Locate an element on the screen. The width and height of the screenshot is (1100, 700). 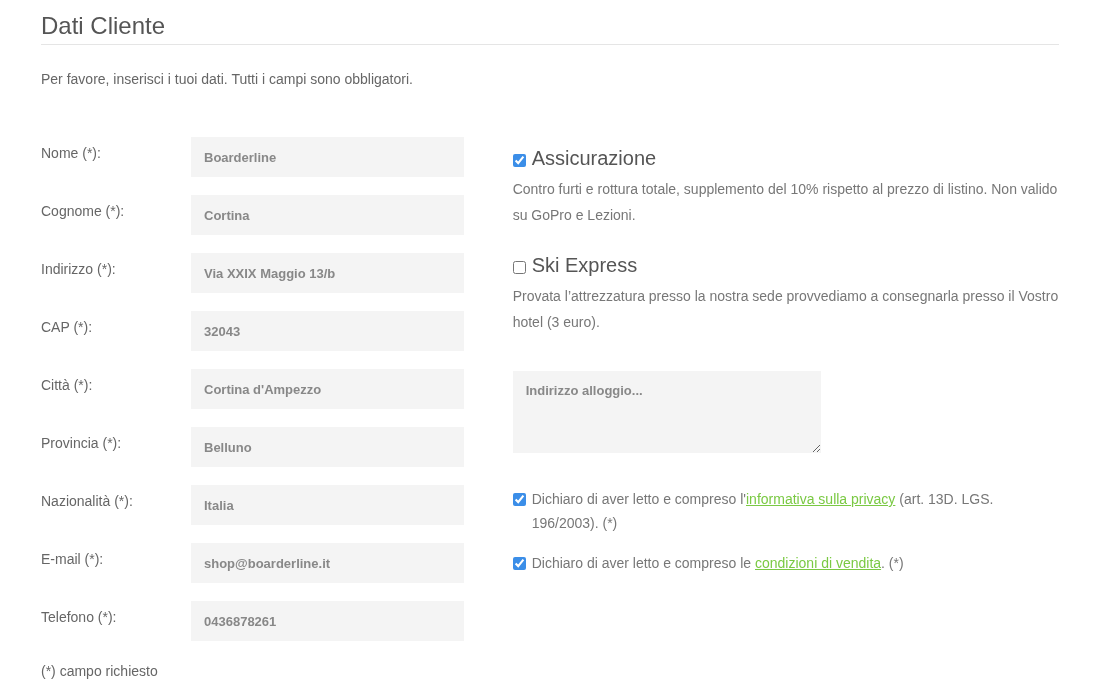
input-field: Boarderline is located at coordinates (327, 157).